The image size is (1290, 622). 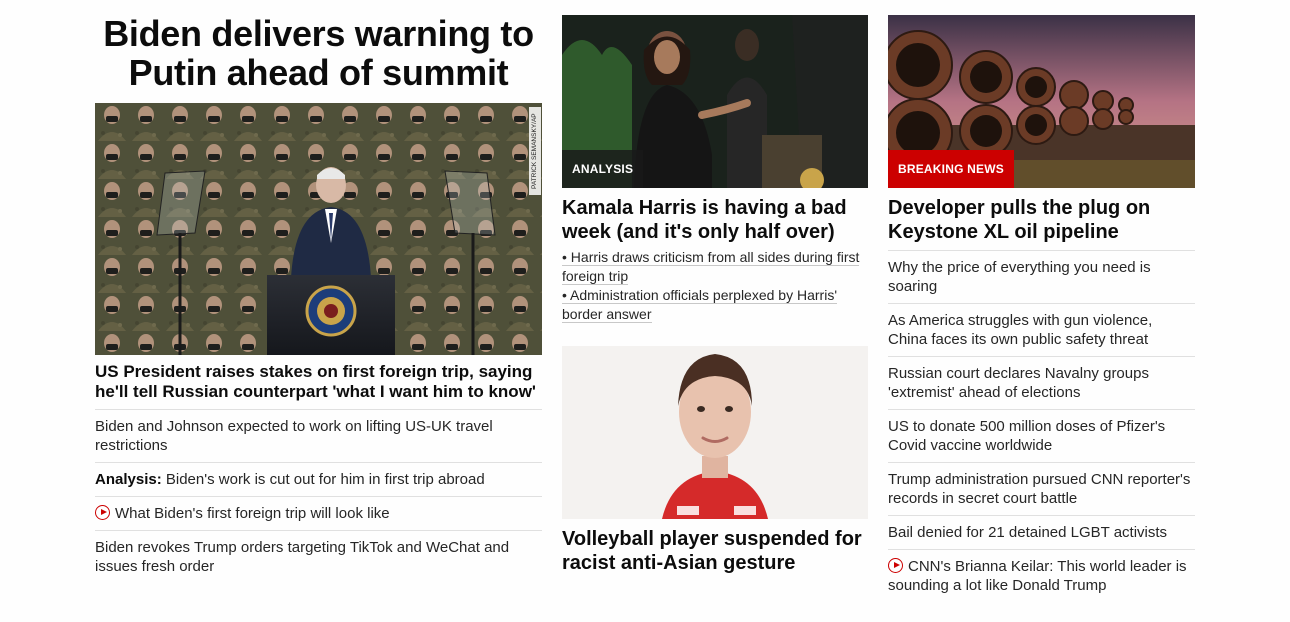 What do you see at coordinates (603, 169) in the screenshot?
I see `analysis-badge: ANALYSIS` at bounding box center [603, 169].